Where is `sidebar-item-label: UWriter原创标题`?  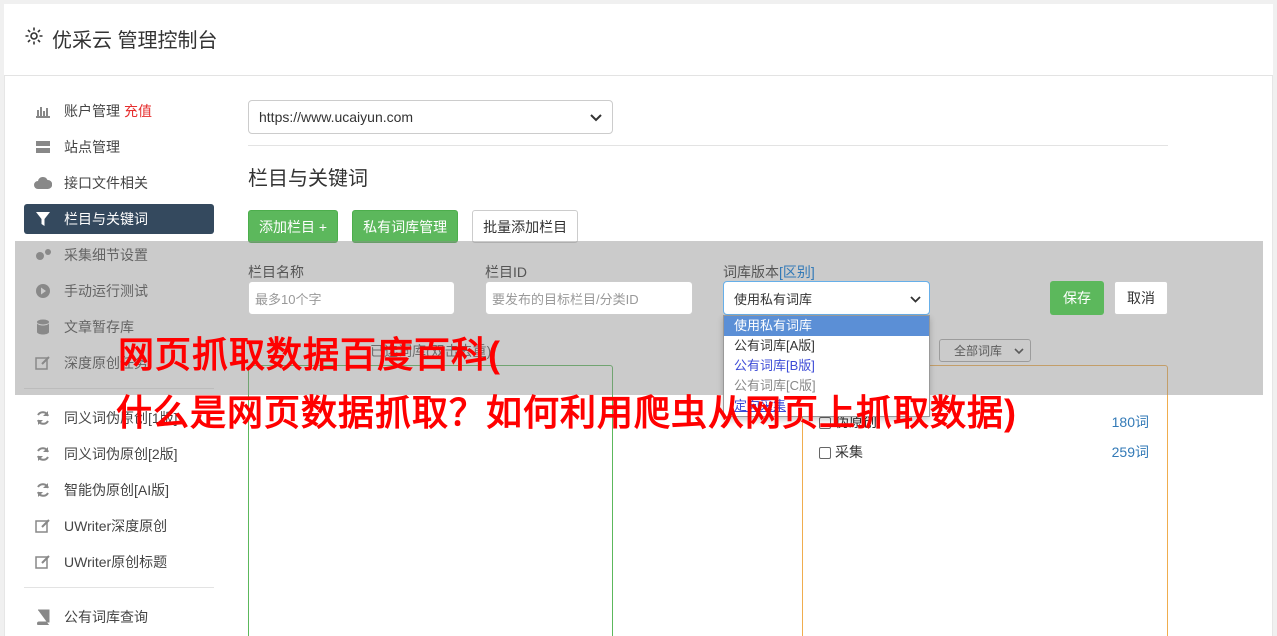 sidebar-item-label: UWriter原创标题 is located at coordinates (116, 562).